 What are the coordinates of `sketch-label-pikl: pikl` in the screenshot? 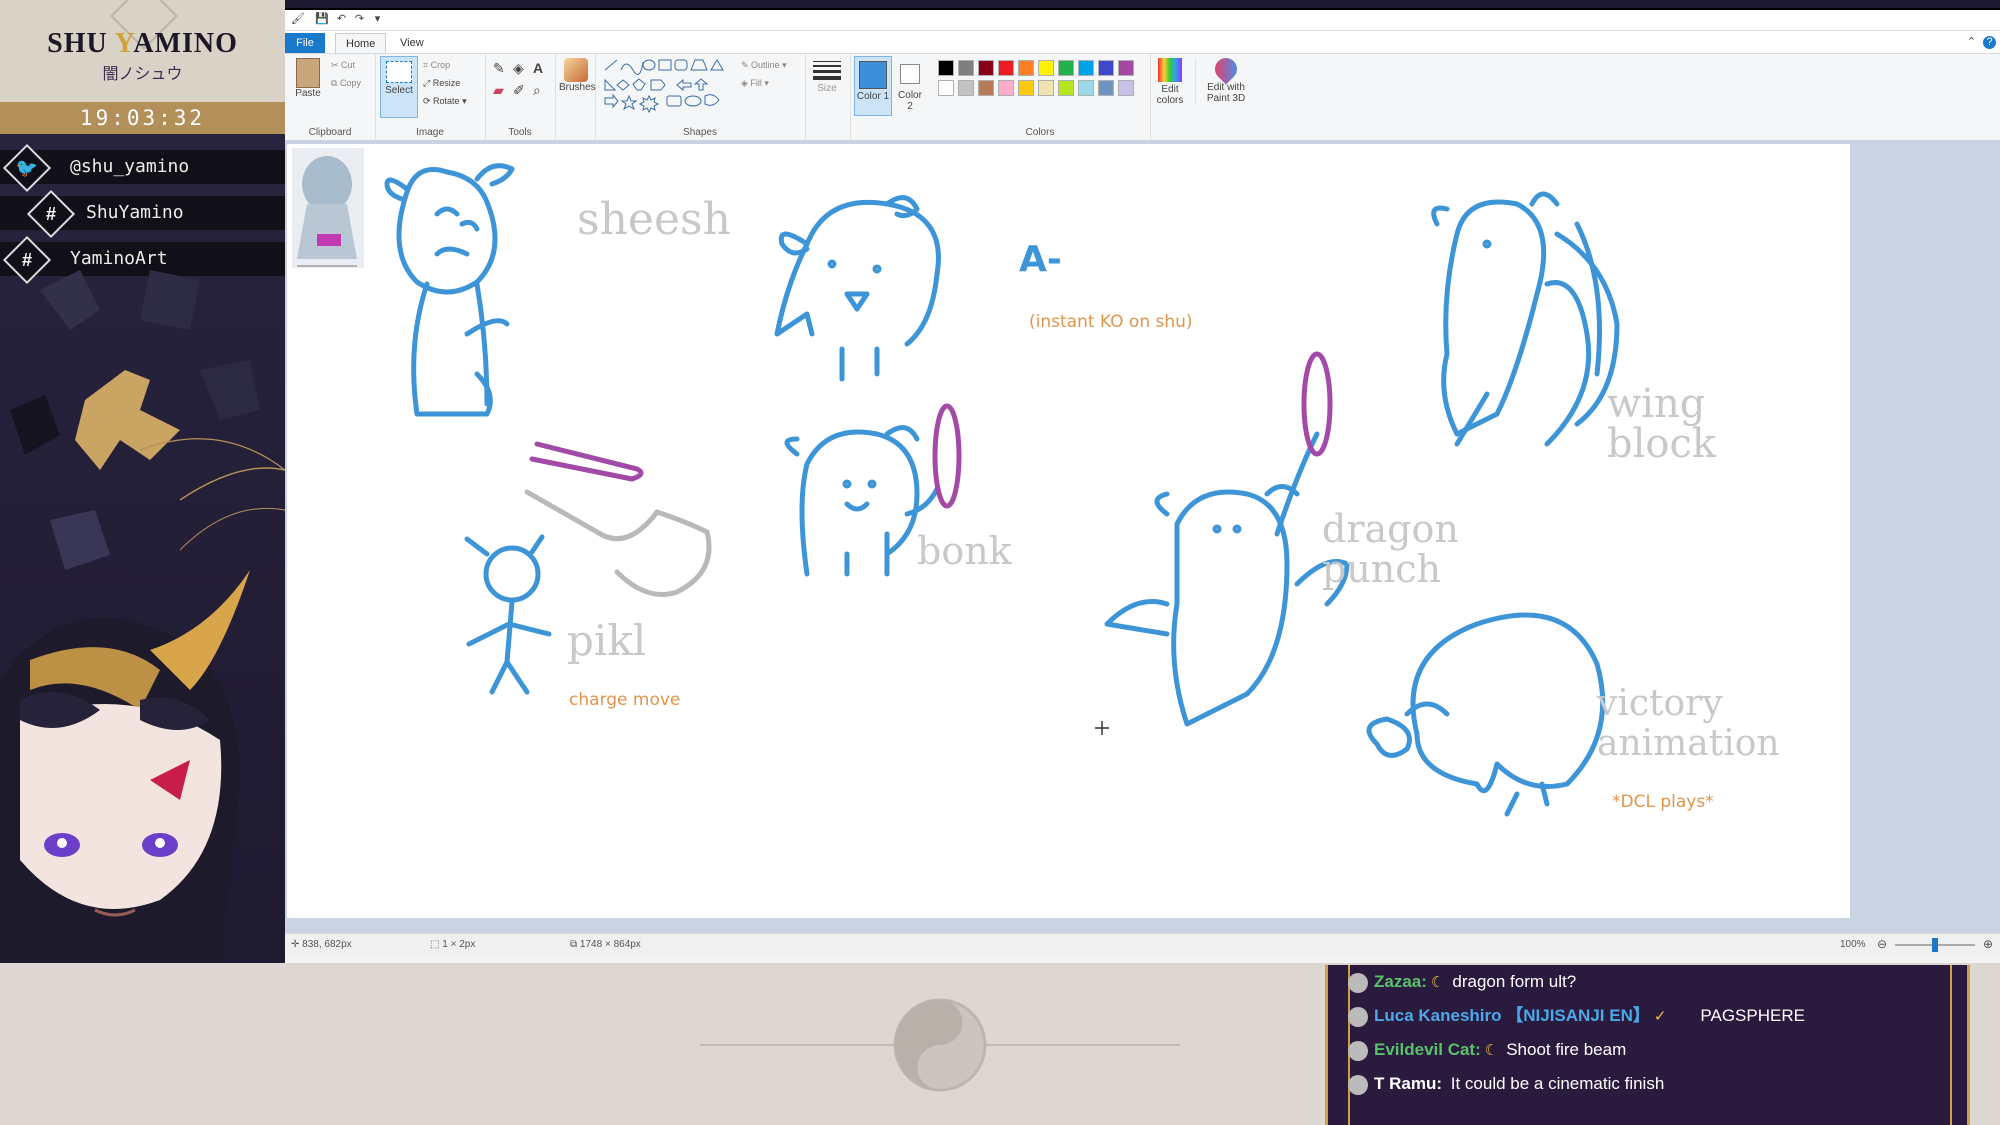 It's located at (607, 640).